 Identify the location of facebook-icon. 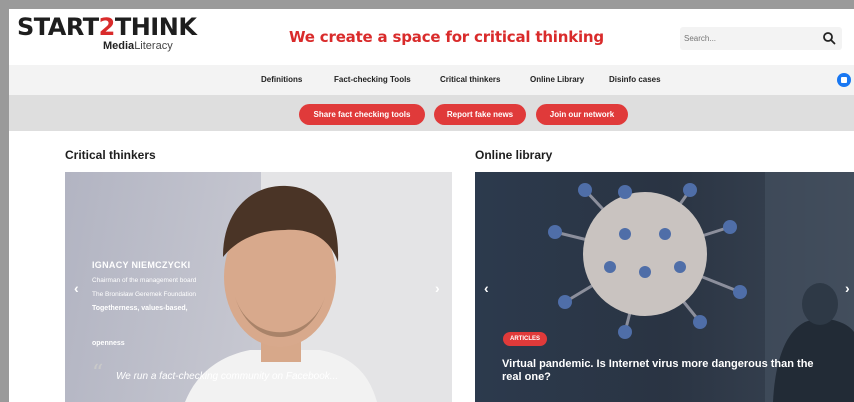
(844, 80).